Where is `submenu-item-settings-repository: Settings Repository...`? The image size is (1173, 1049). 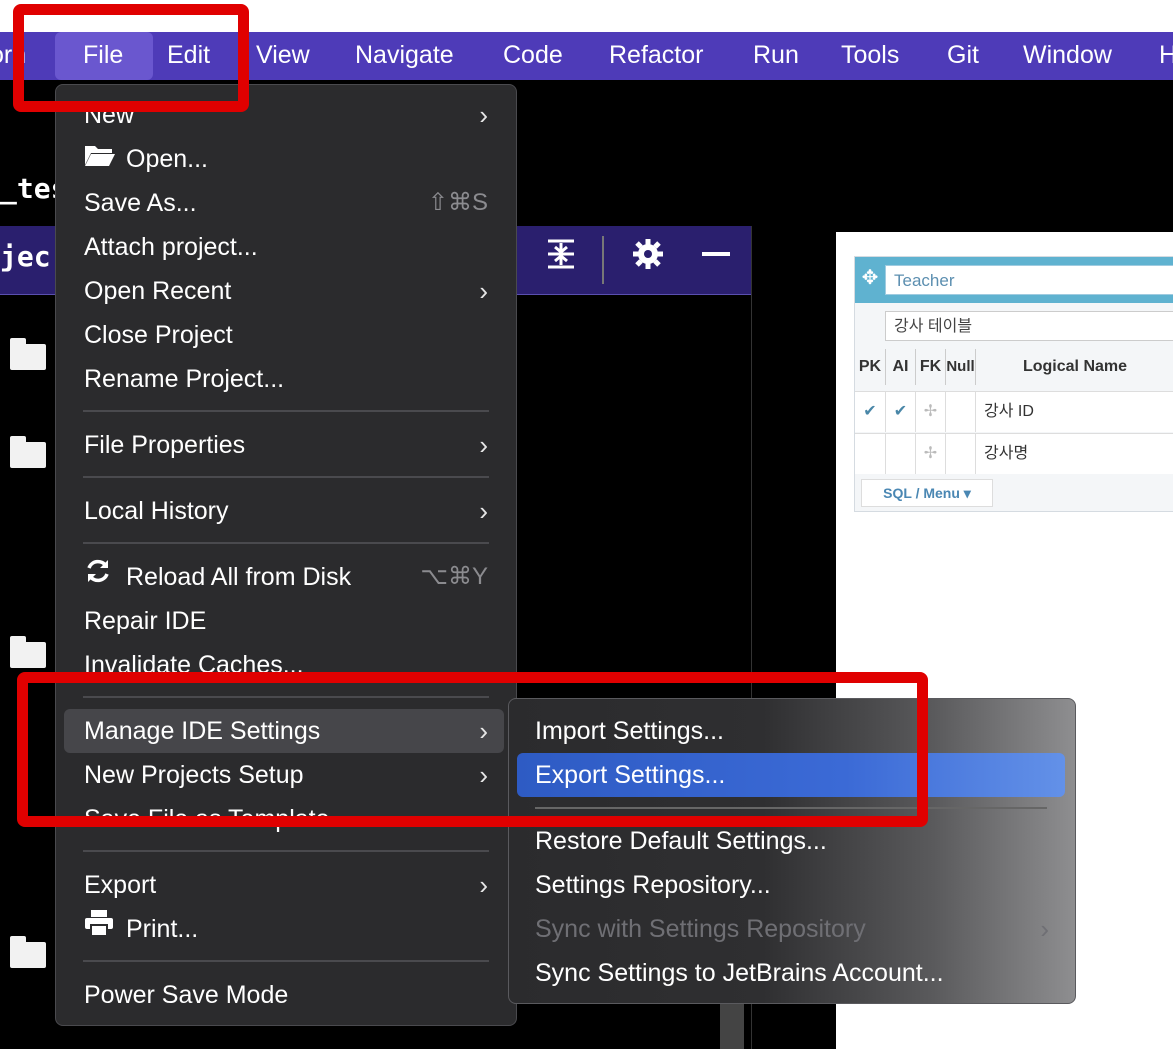
submenu-item-settings-repository: Settings Repository... is located at coordinates (792, 885).